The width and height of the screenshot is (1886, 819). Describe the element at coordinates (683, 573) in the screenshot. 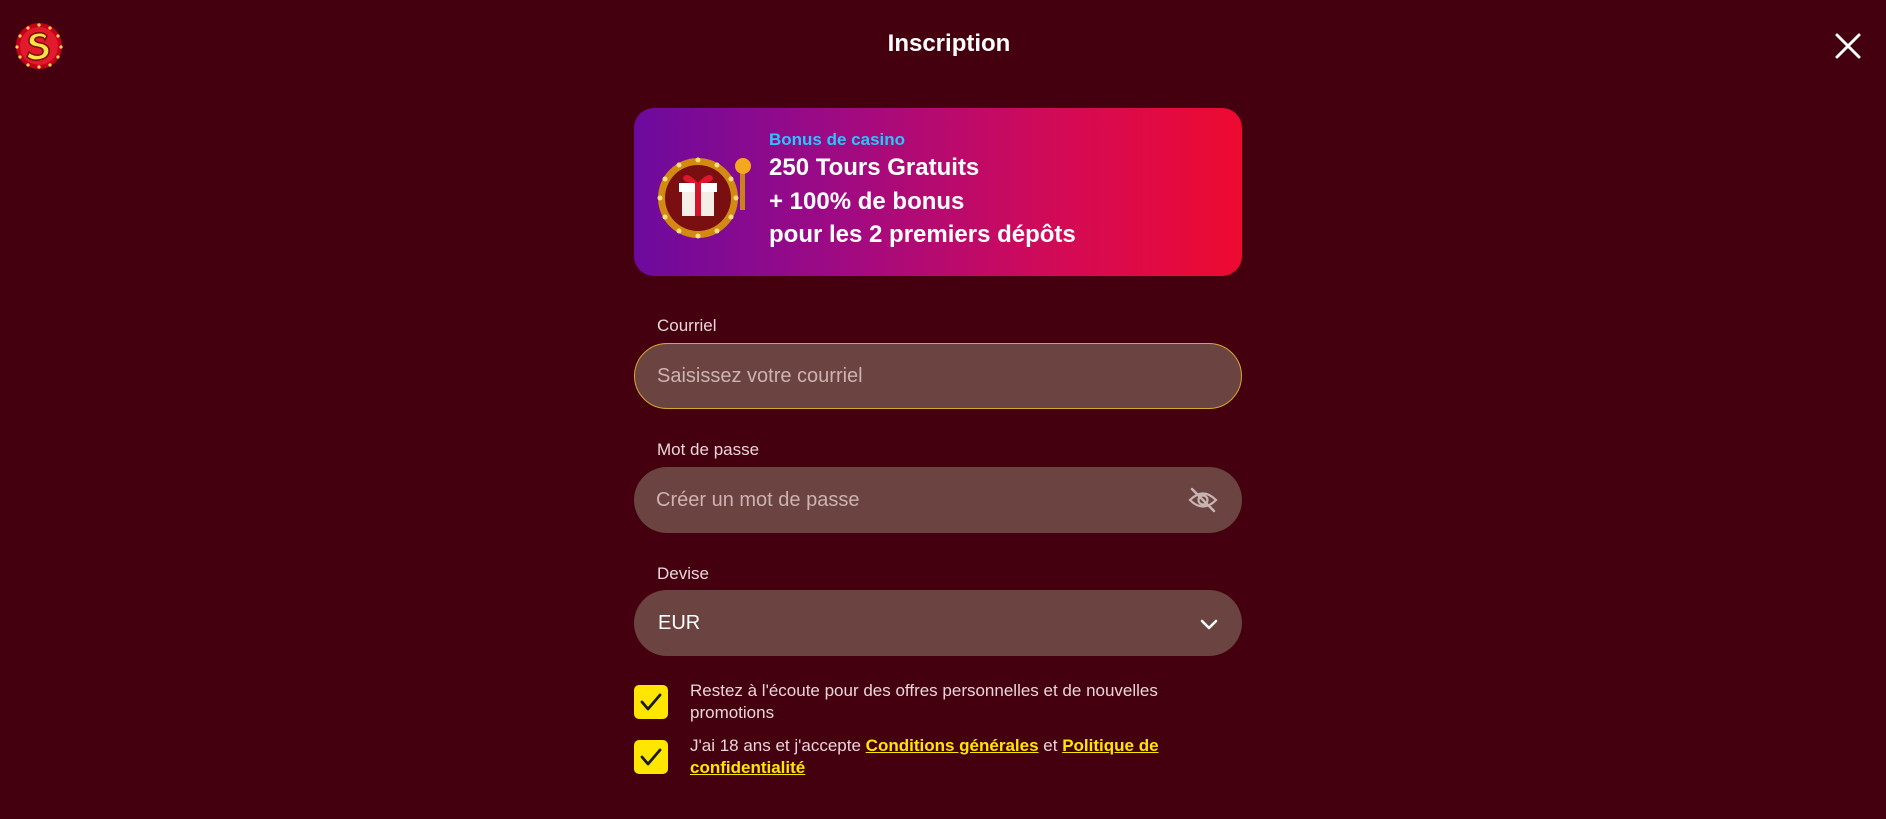

I see `currency-label: Devise` at that location.